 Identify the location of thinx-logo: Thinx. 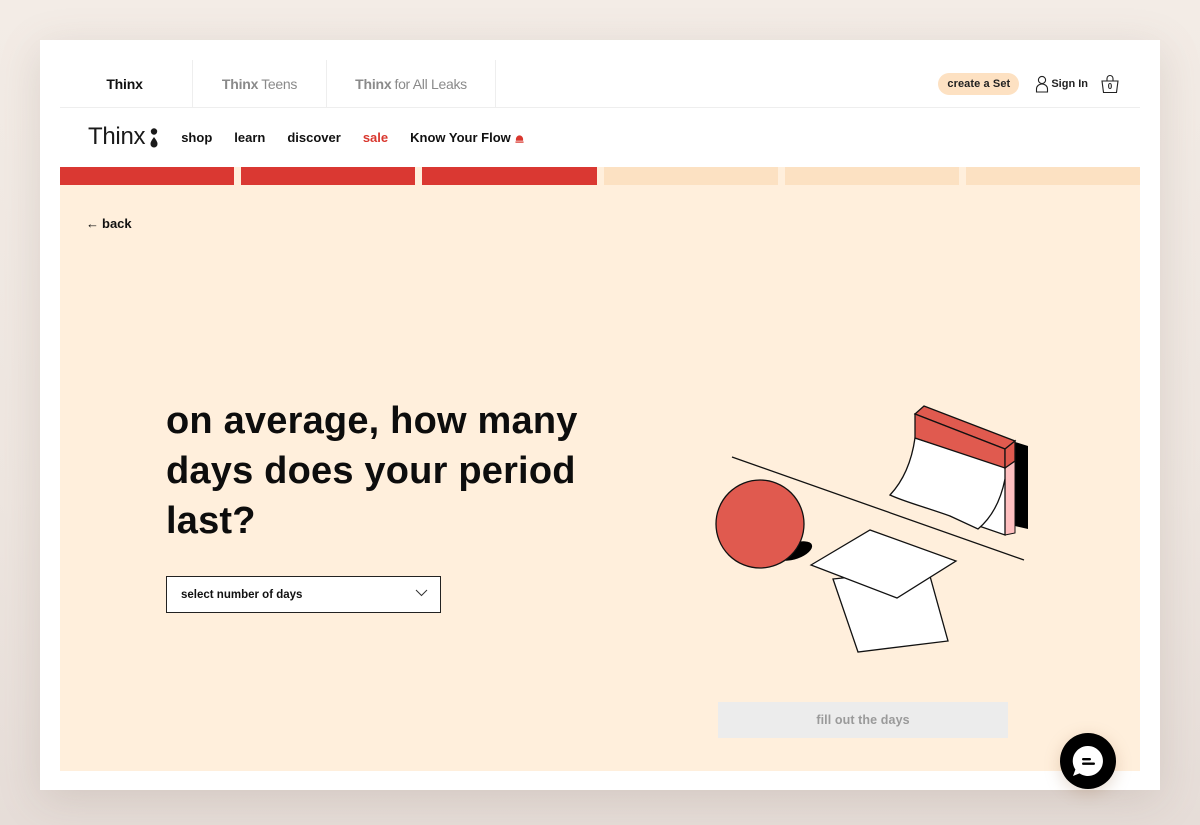
(123, 137).